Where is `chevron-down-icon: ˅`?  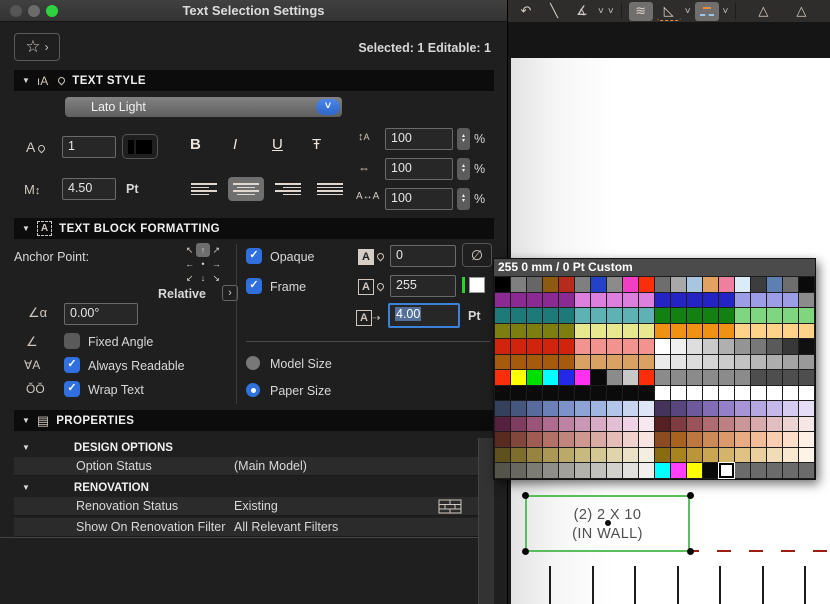
chevron-down-icon: ˅ is located at coordinates (726, 11).